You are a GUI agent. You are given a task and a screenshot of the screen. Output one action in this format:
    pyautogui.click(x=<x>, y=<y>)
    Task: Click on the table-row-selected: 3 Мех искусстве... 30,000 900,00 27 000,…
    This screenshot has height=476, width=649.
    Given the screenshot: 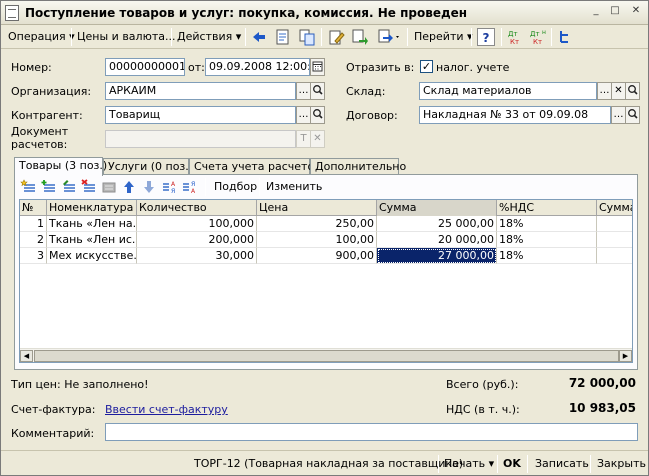 What is the action you would take?
    pyautogui.click(x=326, y=256)
    